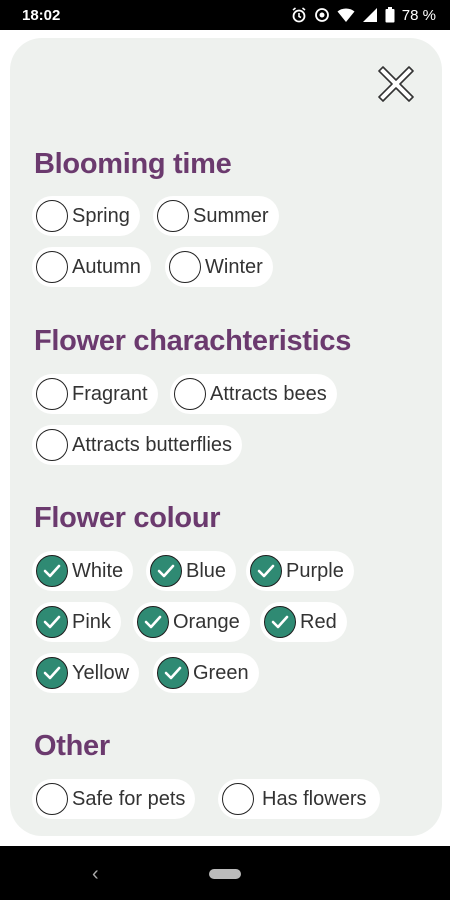 The image size is (450, 900). I want to click on option-label: Spring, so click(101, 215).